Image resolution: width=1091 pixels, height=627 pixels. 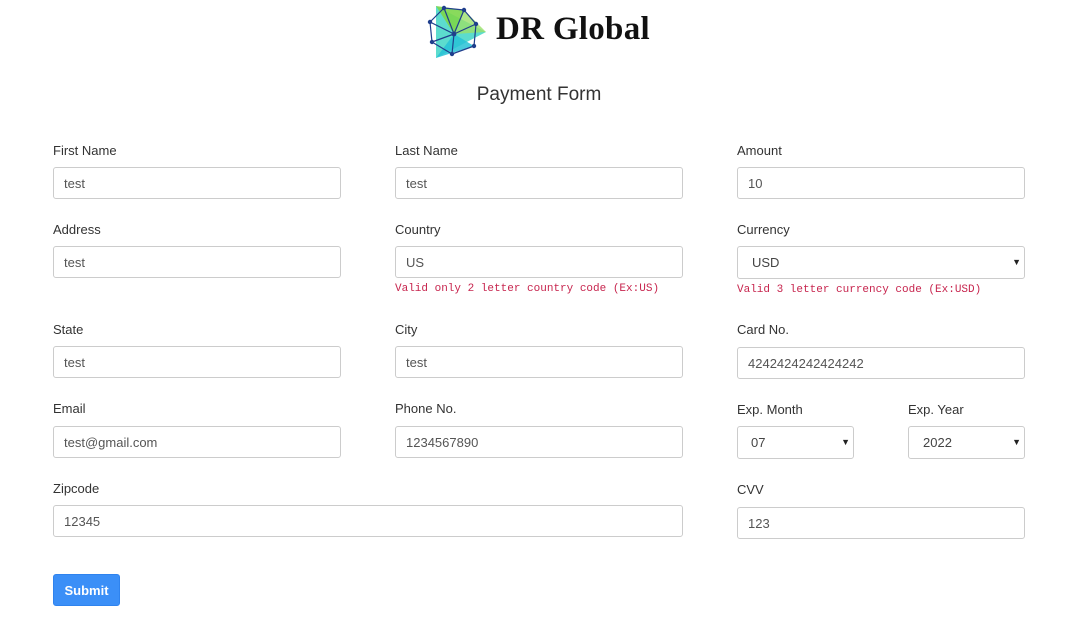 What do you see at coordinates (69, 408) in the screenshot?
I see `email-label: Email` at bounding box center [69, 408].